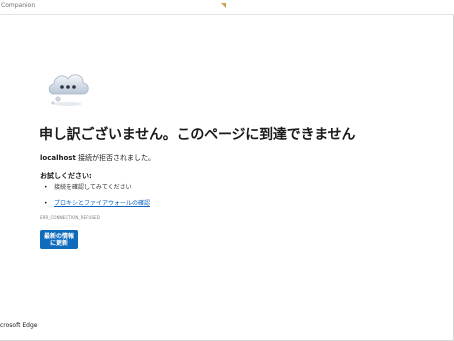 The height and width of the screenshot is (341, 454). Describe the element at coordinates (93, 187) in the screenshot. I see `suggestion-check-connection: 接続を確認してみてください` at that location.